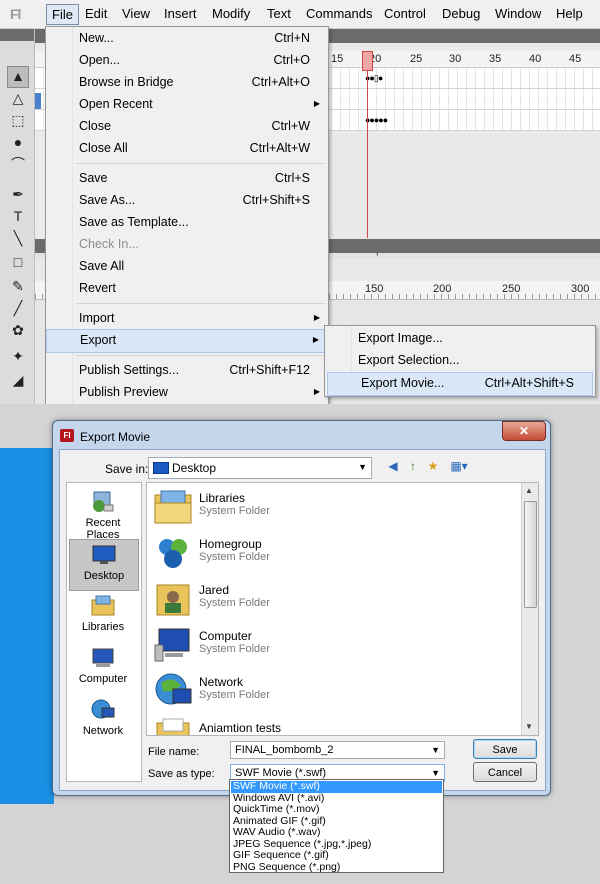 The height and width of the screenshot is (884, 600). What do you see at coordinates (187, 341) in the screenshot?
I see `menu-item-export: Export ▶` at bounding box center [187, 341].